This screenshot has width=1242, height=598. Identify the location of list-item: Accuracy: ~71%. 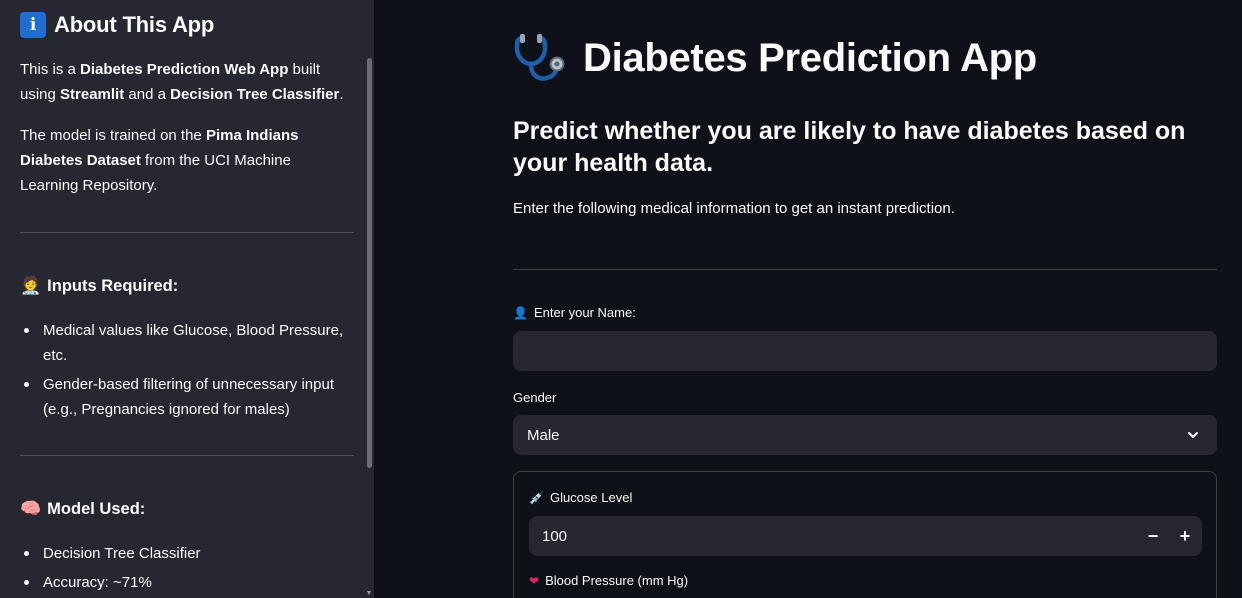
(187, 582).